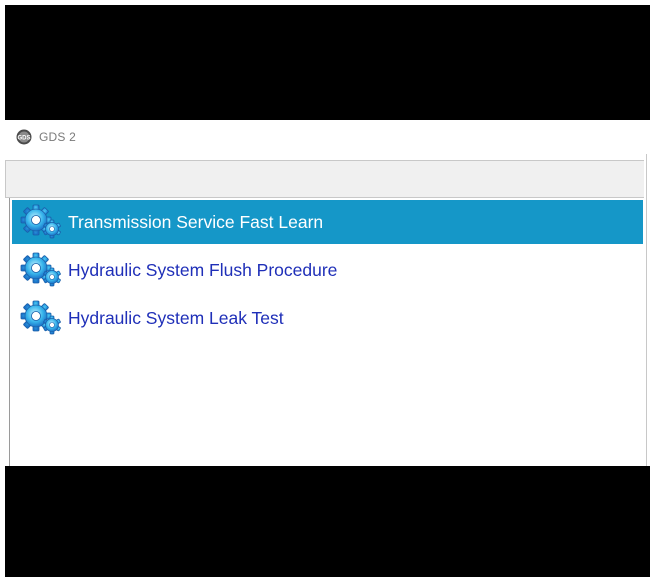 This screenshot has height=582, width=655. What do you see at coordinates (324, 179) in the screenshot?
I see `toolbar` at bounding box center [324, 179].